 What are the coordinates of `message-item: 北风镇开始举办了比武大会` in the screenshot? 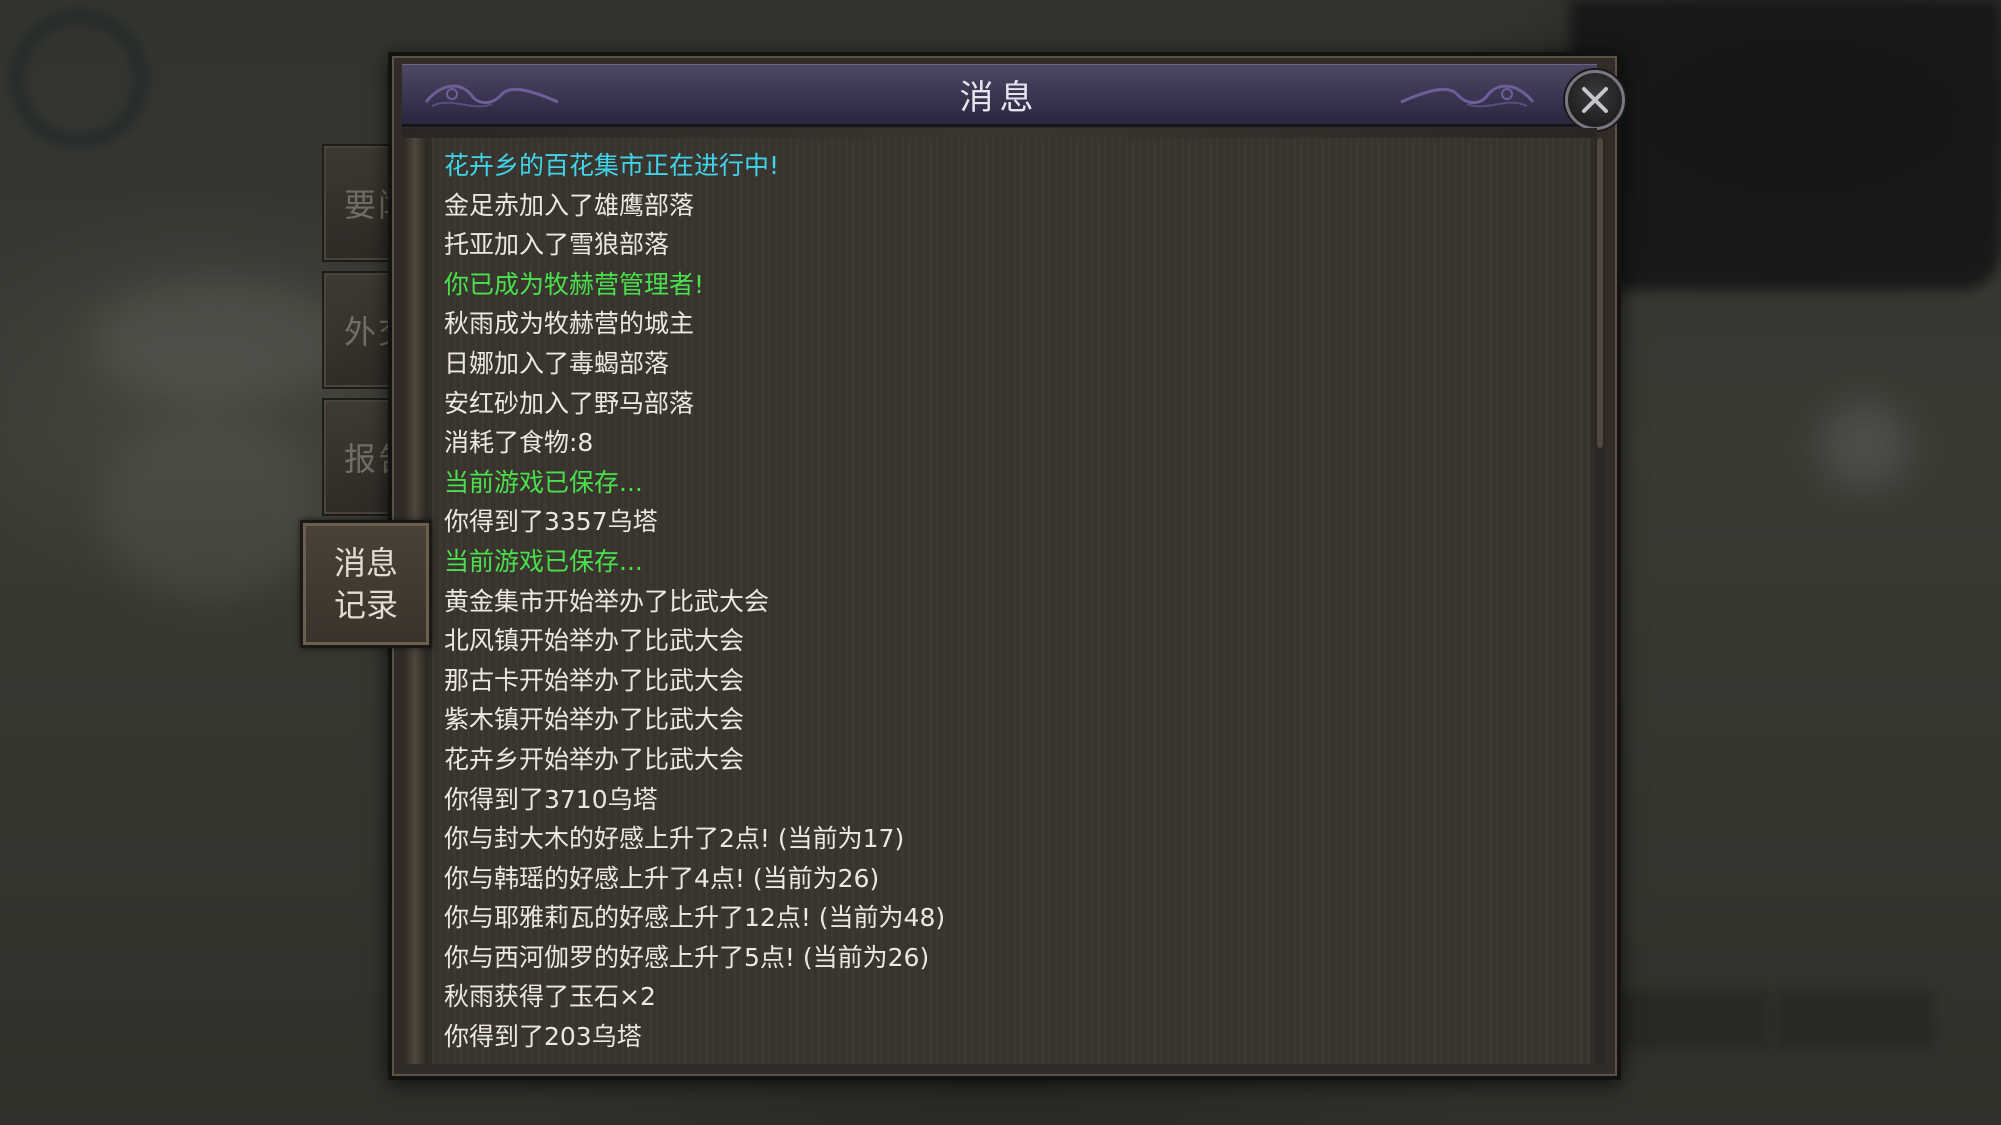 It's located at (594, 641).